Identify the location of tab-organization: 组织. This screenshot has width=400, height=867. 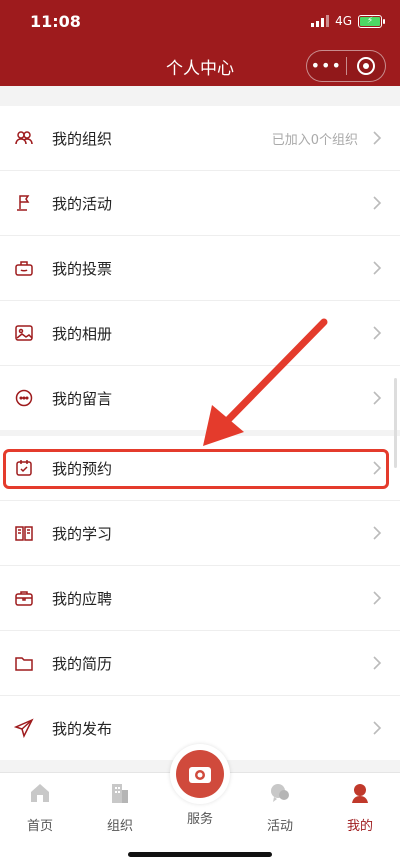
(120, 807).